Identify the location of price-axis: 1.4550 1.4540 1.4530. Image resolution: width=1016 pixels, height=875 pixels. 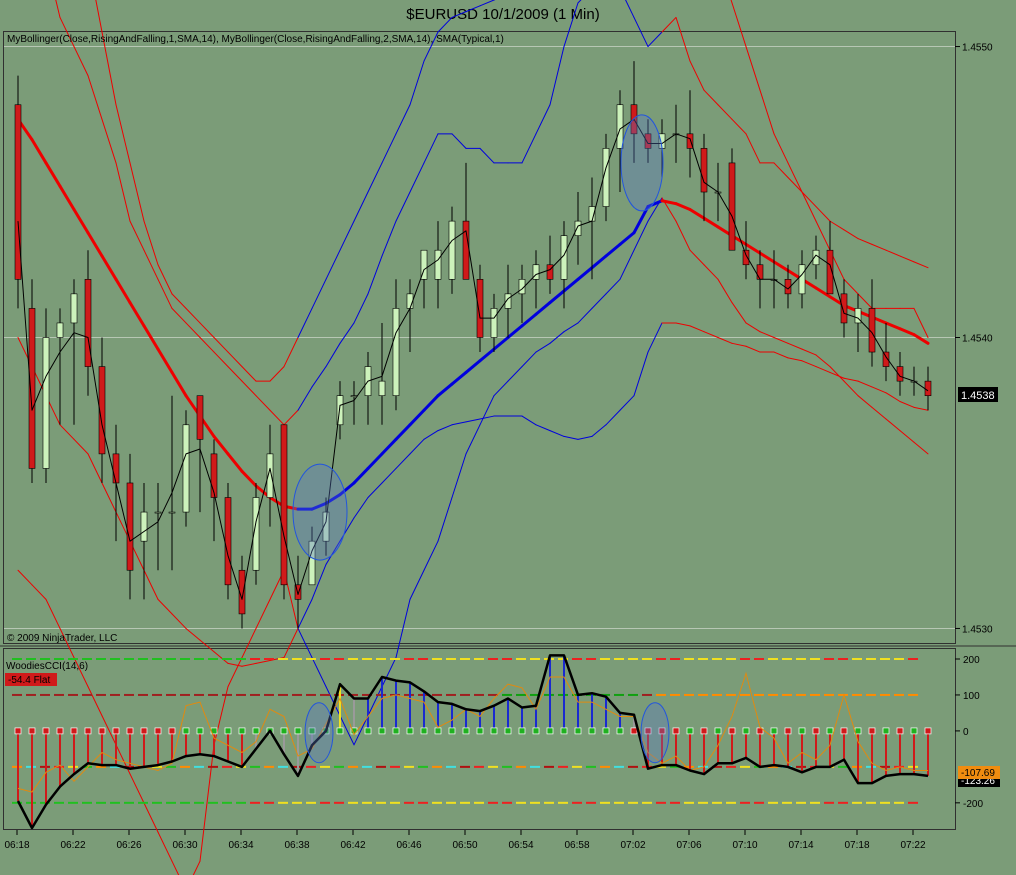
(974, 339).